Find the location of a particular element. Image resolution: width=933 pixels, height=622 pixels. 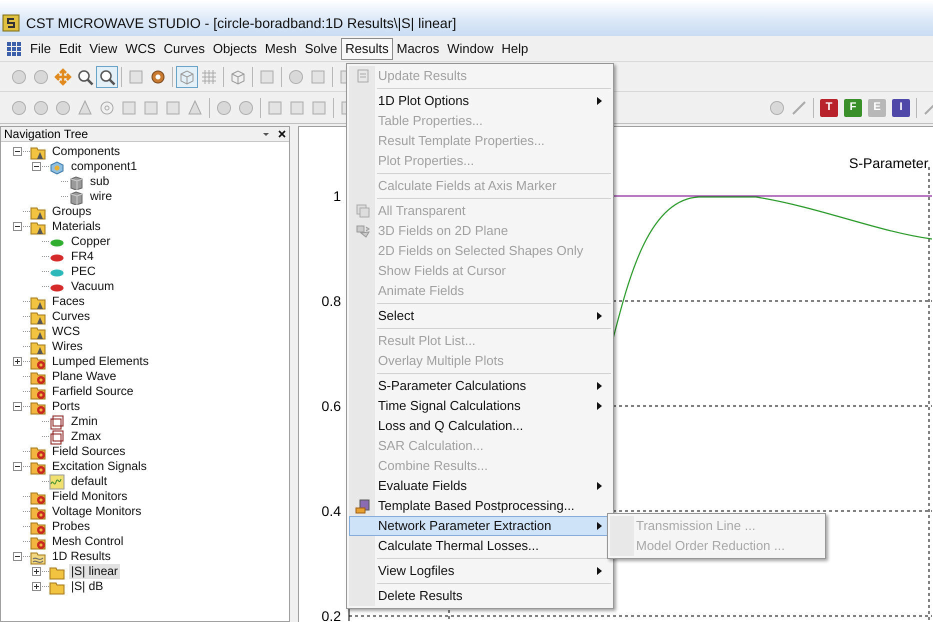

menu-item: Time Signal Calculations is located at coordinates (480, 406).